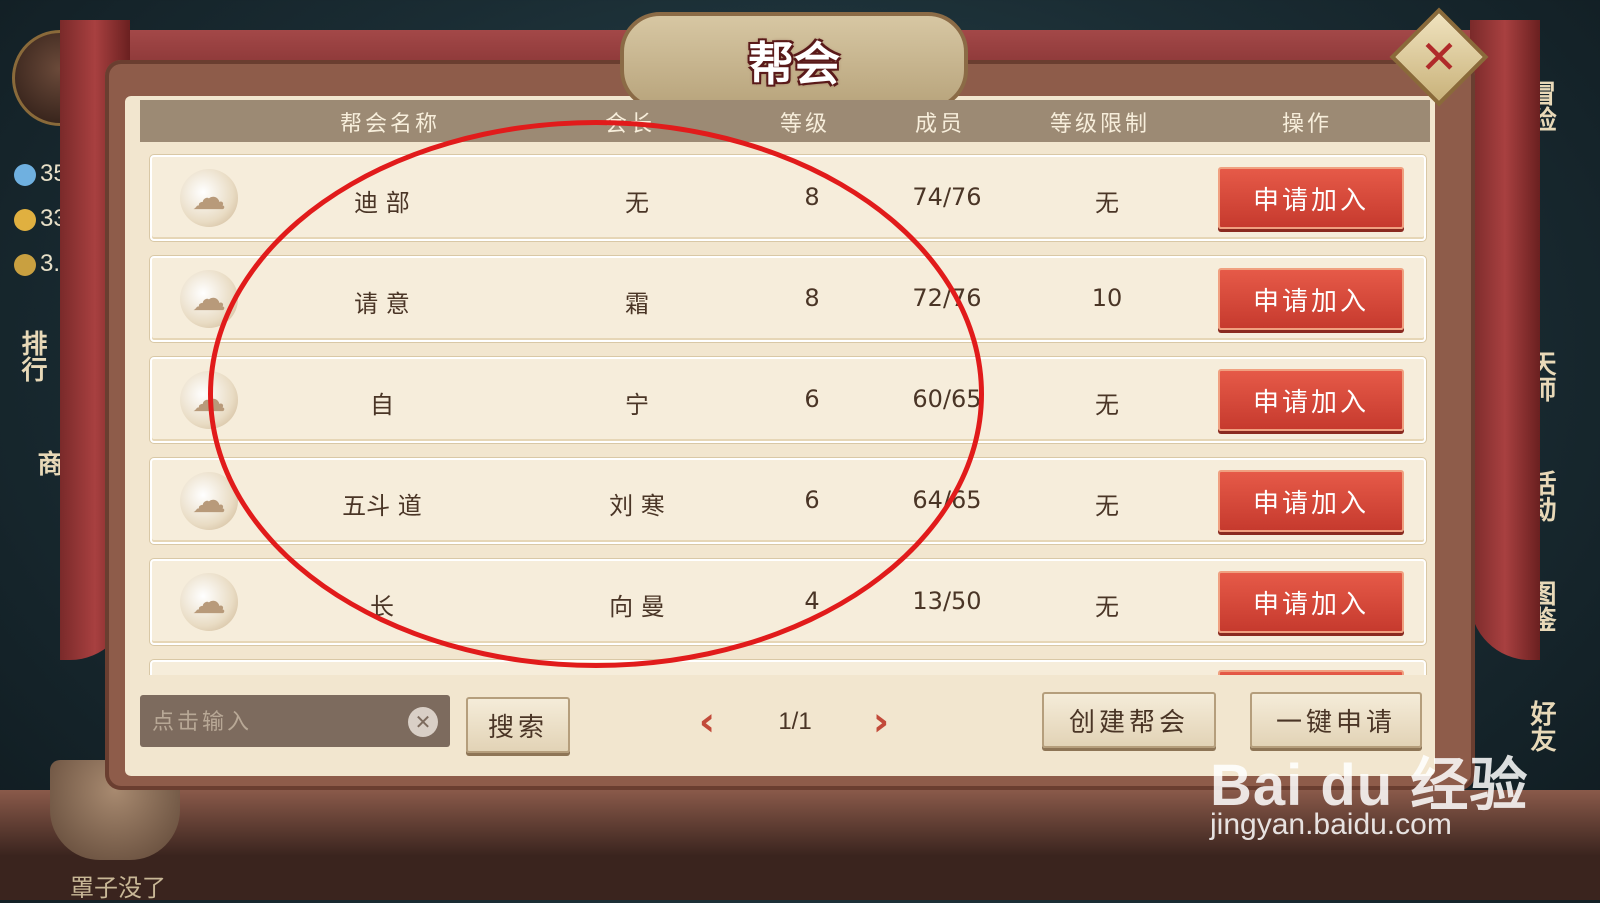  Describe the element at coordinates (118, 885) in the screenshot. I see `chat-message: 罩子没了` at that location.